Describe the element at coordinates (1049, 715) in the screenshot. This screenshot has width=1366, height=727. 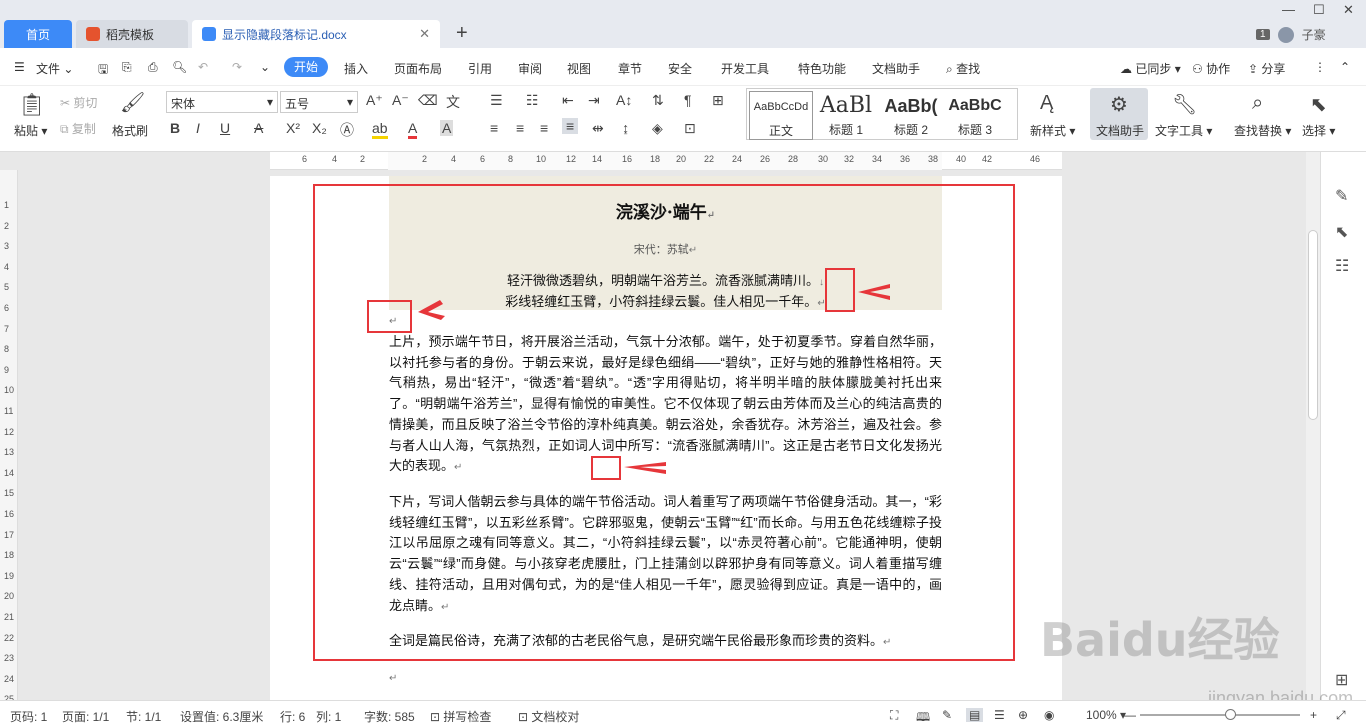
I see `eye-care-icon: ◉` at that location.